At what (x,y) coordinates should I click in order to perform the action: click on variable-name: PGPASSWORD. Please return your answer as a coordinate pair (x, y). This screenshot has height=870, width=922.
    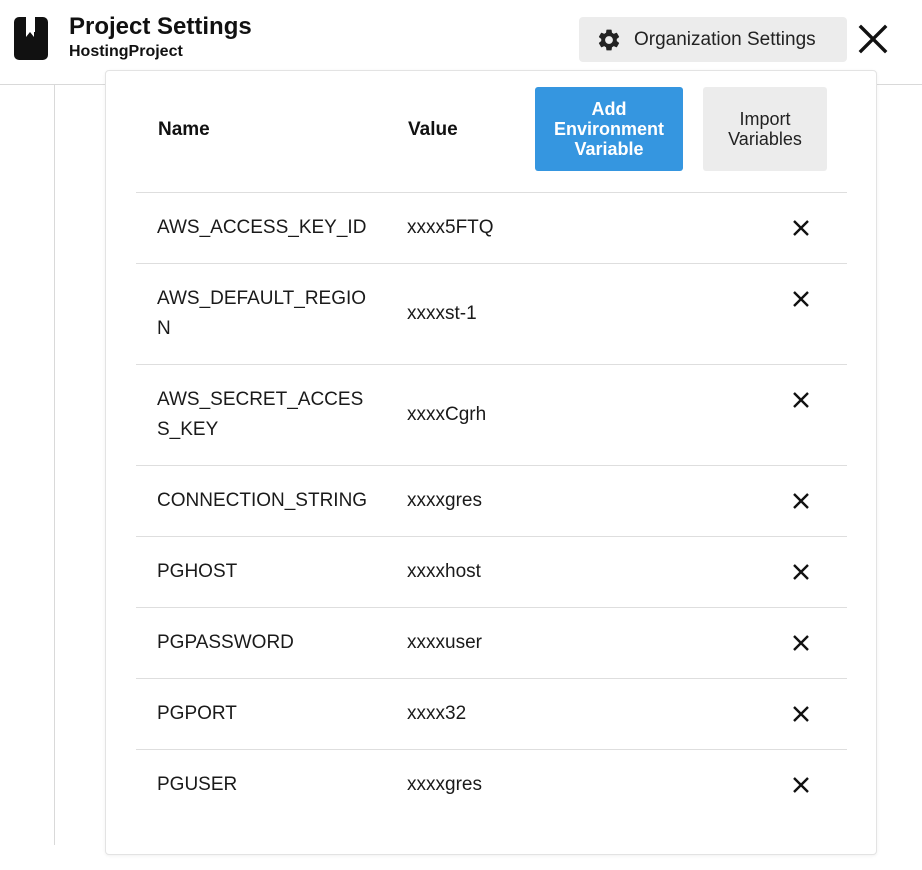
    Looking at the image, I should click on (225, 642).